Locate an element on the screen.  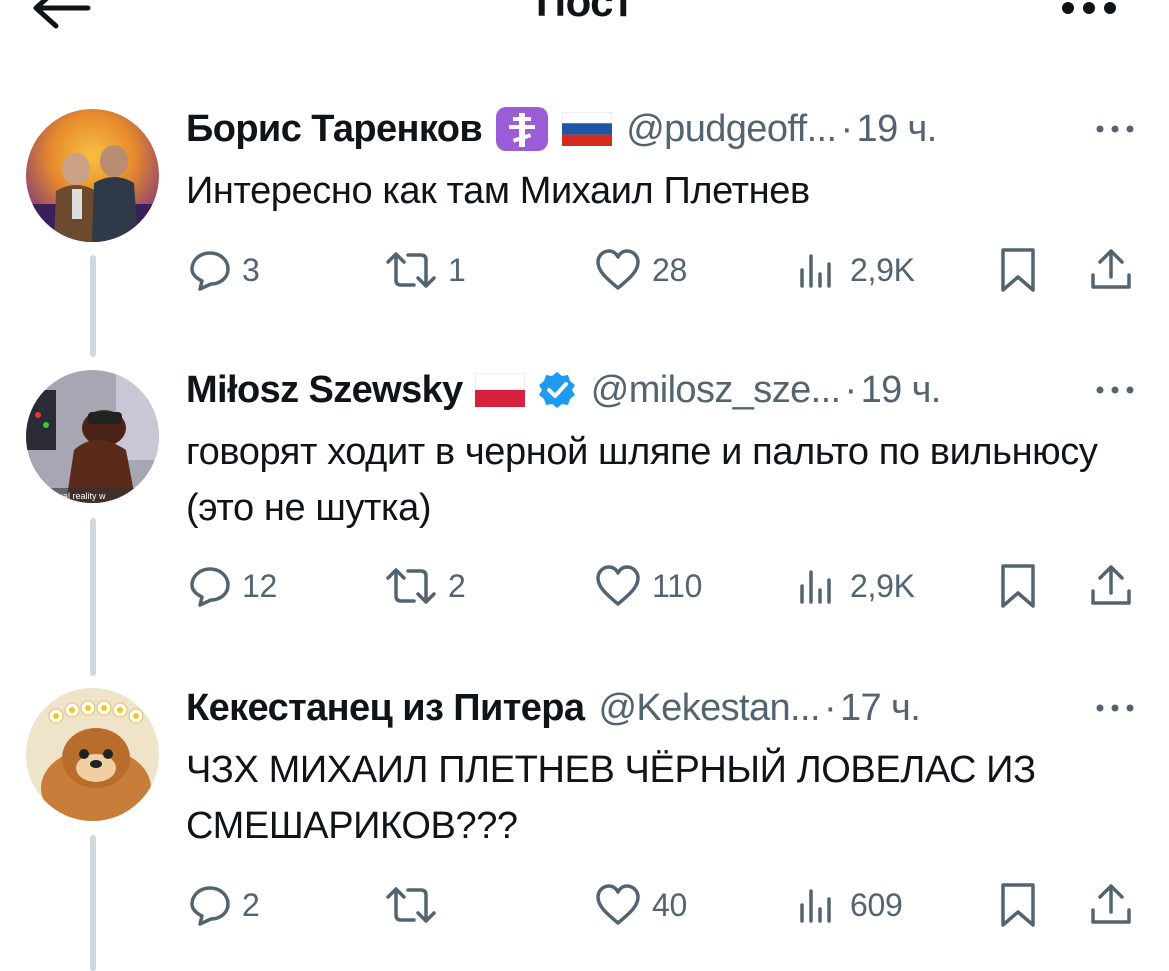
post-actions: 2 40 609 is located at coordinates (666, 905).